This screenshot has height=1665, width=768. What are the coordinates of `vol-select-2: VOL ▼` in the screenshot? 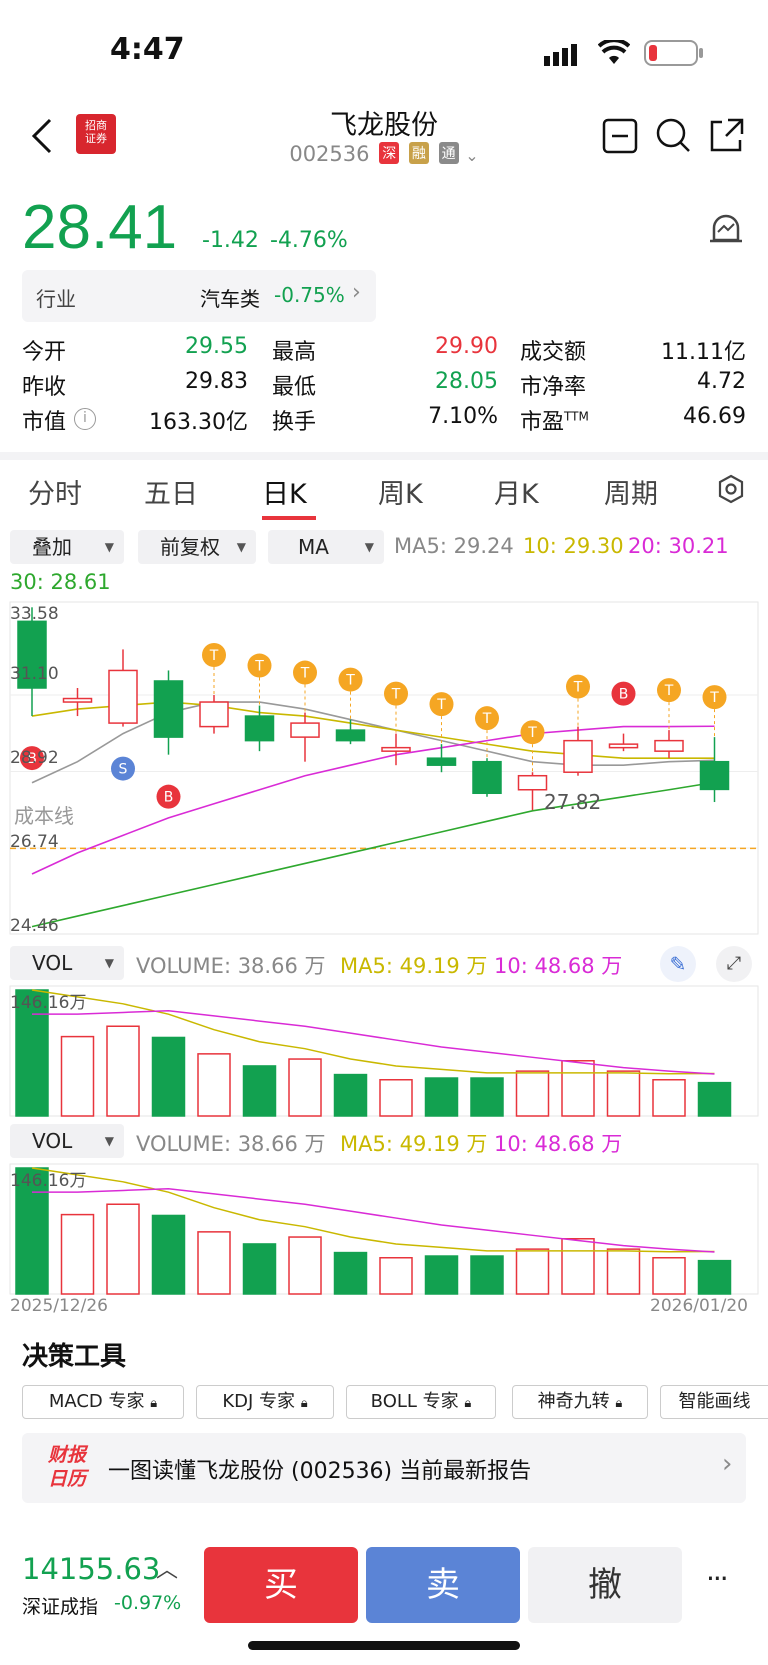 It's located at (67, 1141).